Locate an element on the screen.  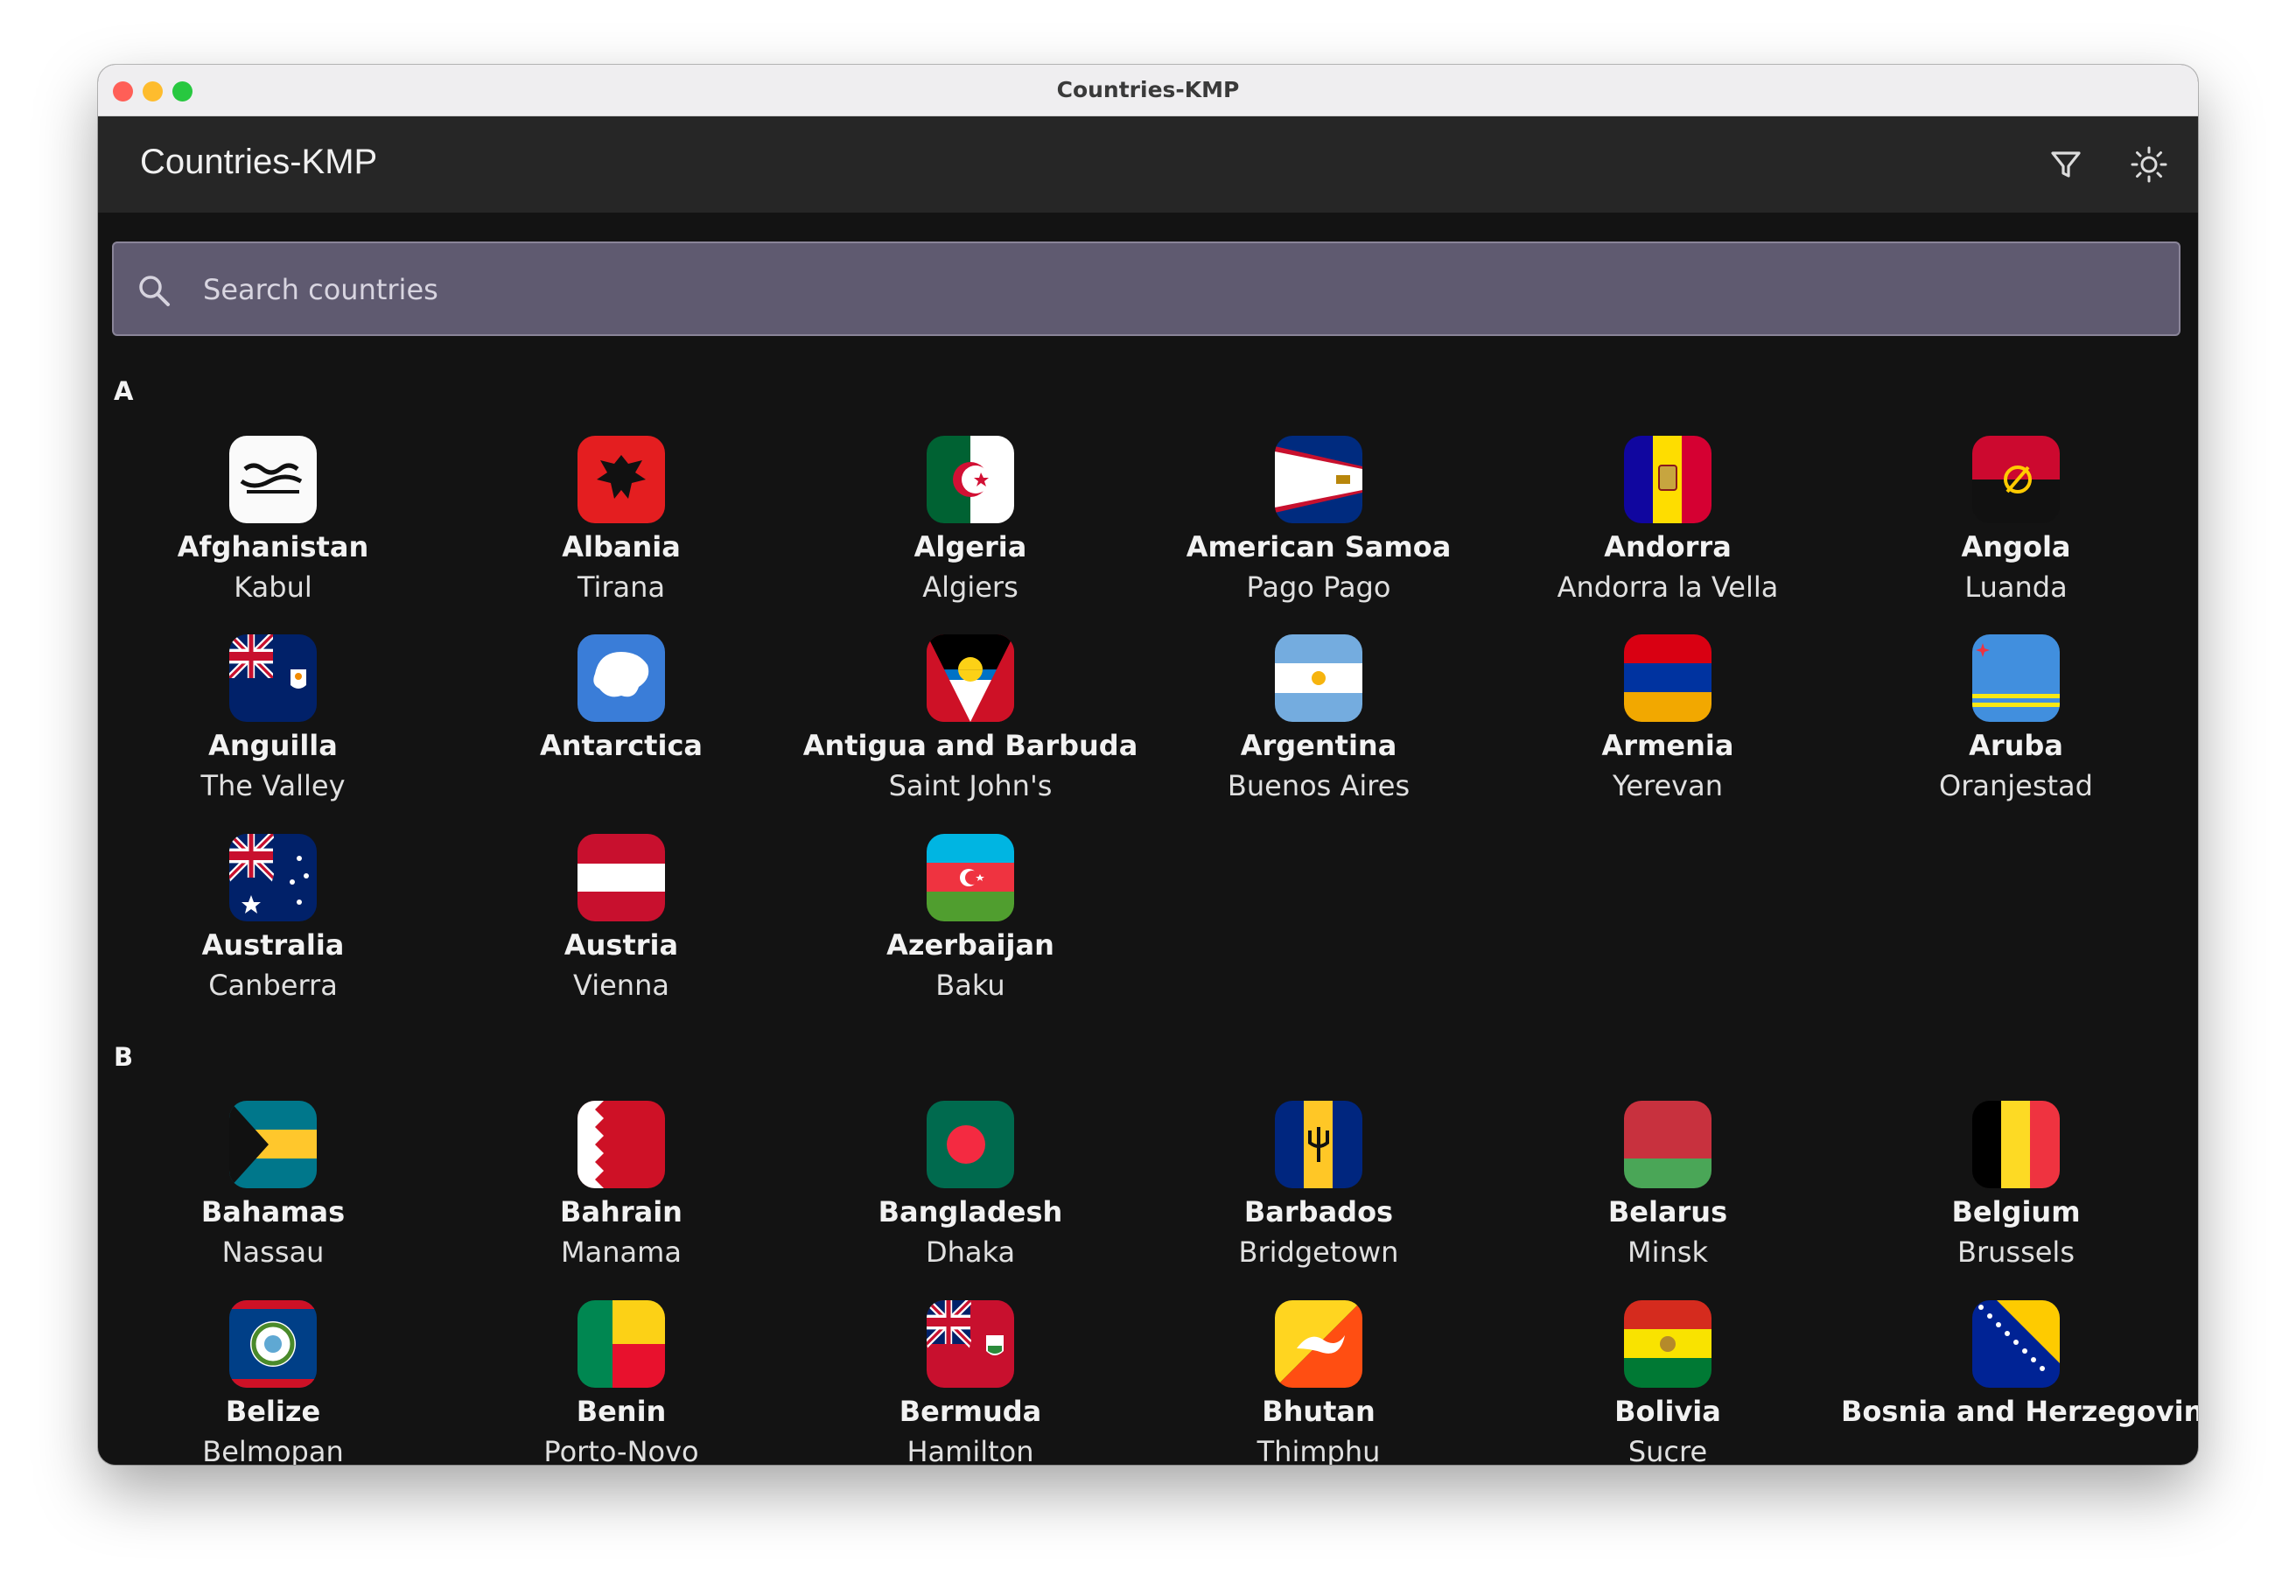
country-capital: Bridgetown is located at coordinates (1318, 1252).